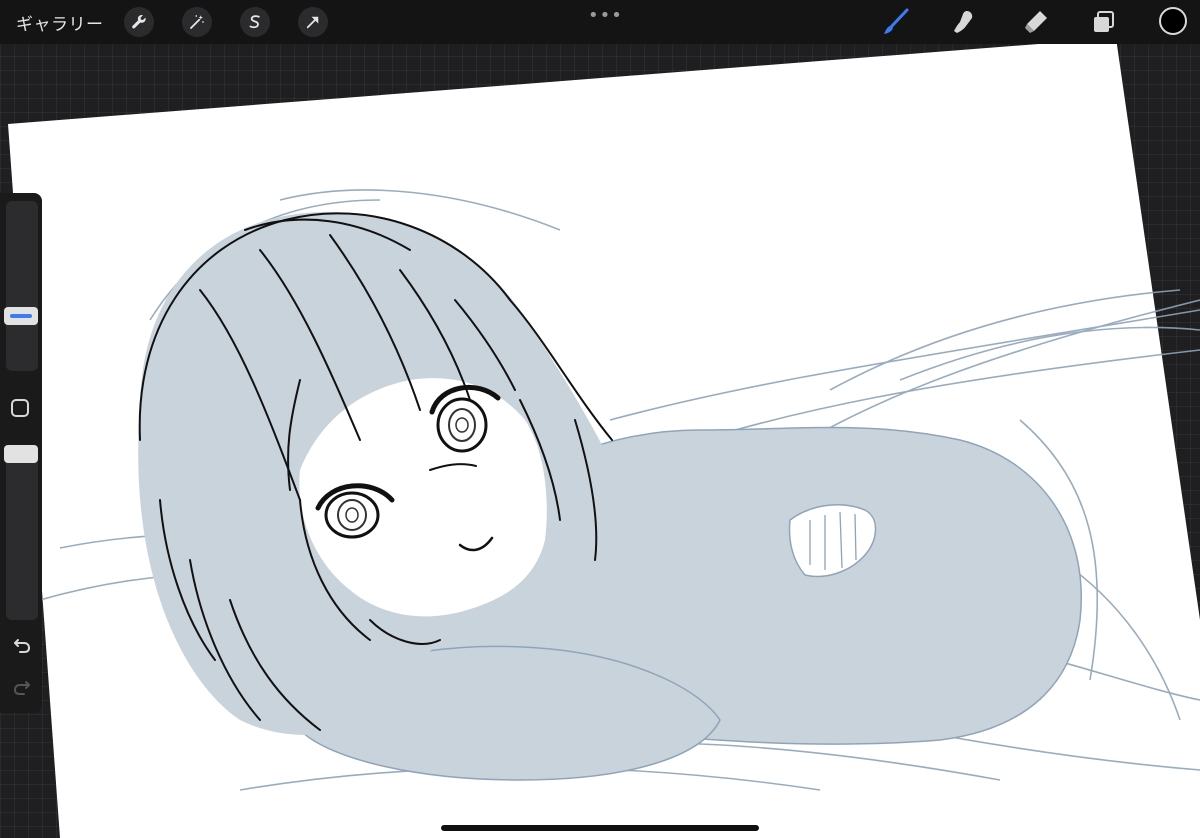 This screenshot has height=838, width=1200. I want to click on home-indicator, so click(600, 828).